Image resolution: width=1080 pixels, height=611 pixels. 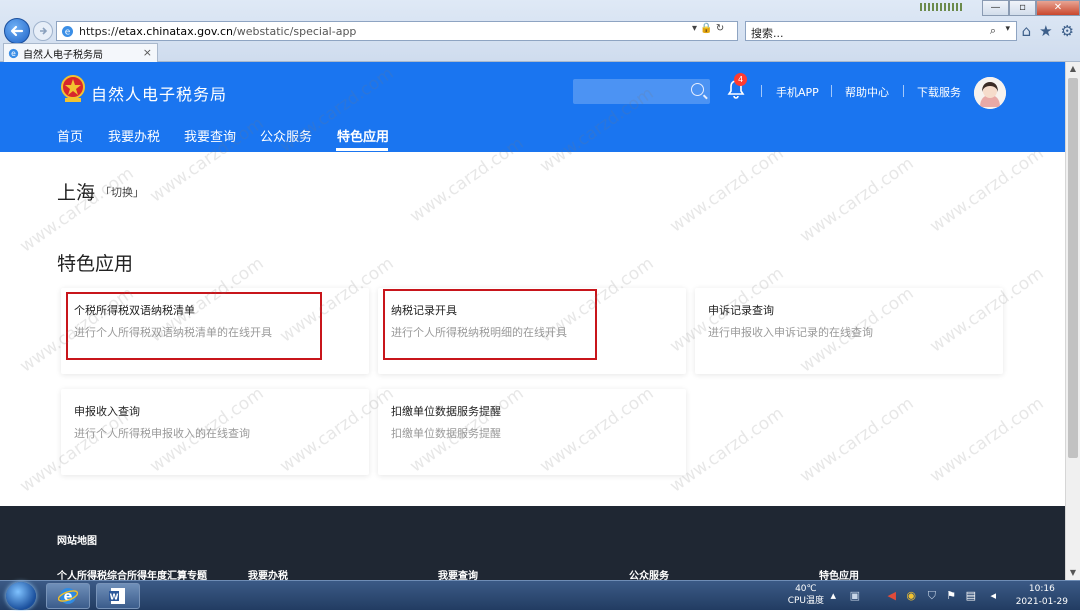 What do you see at coordinates (867, 92) in the screenshot?
I see `help-center-link: 帮助中心` at bounding box center [867, 92].